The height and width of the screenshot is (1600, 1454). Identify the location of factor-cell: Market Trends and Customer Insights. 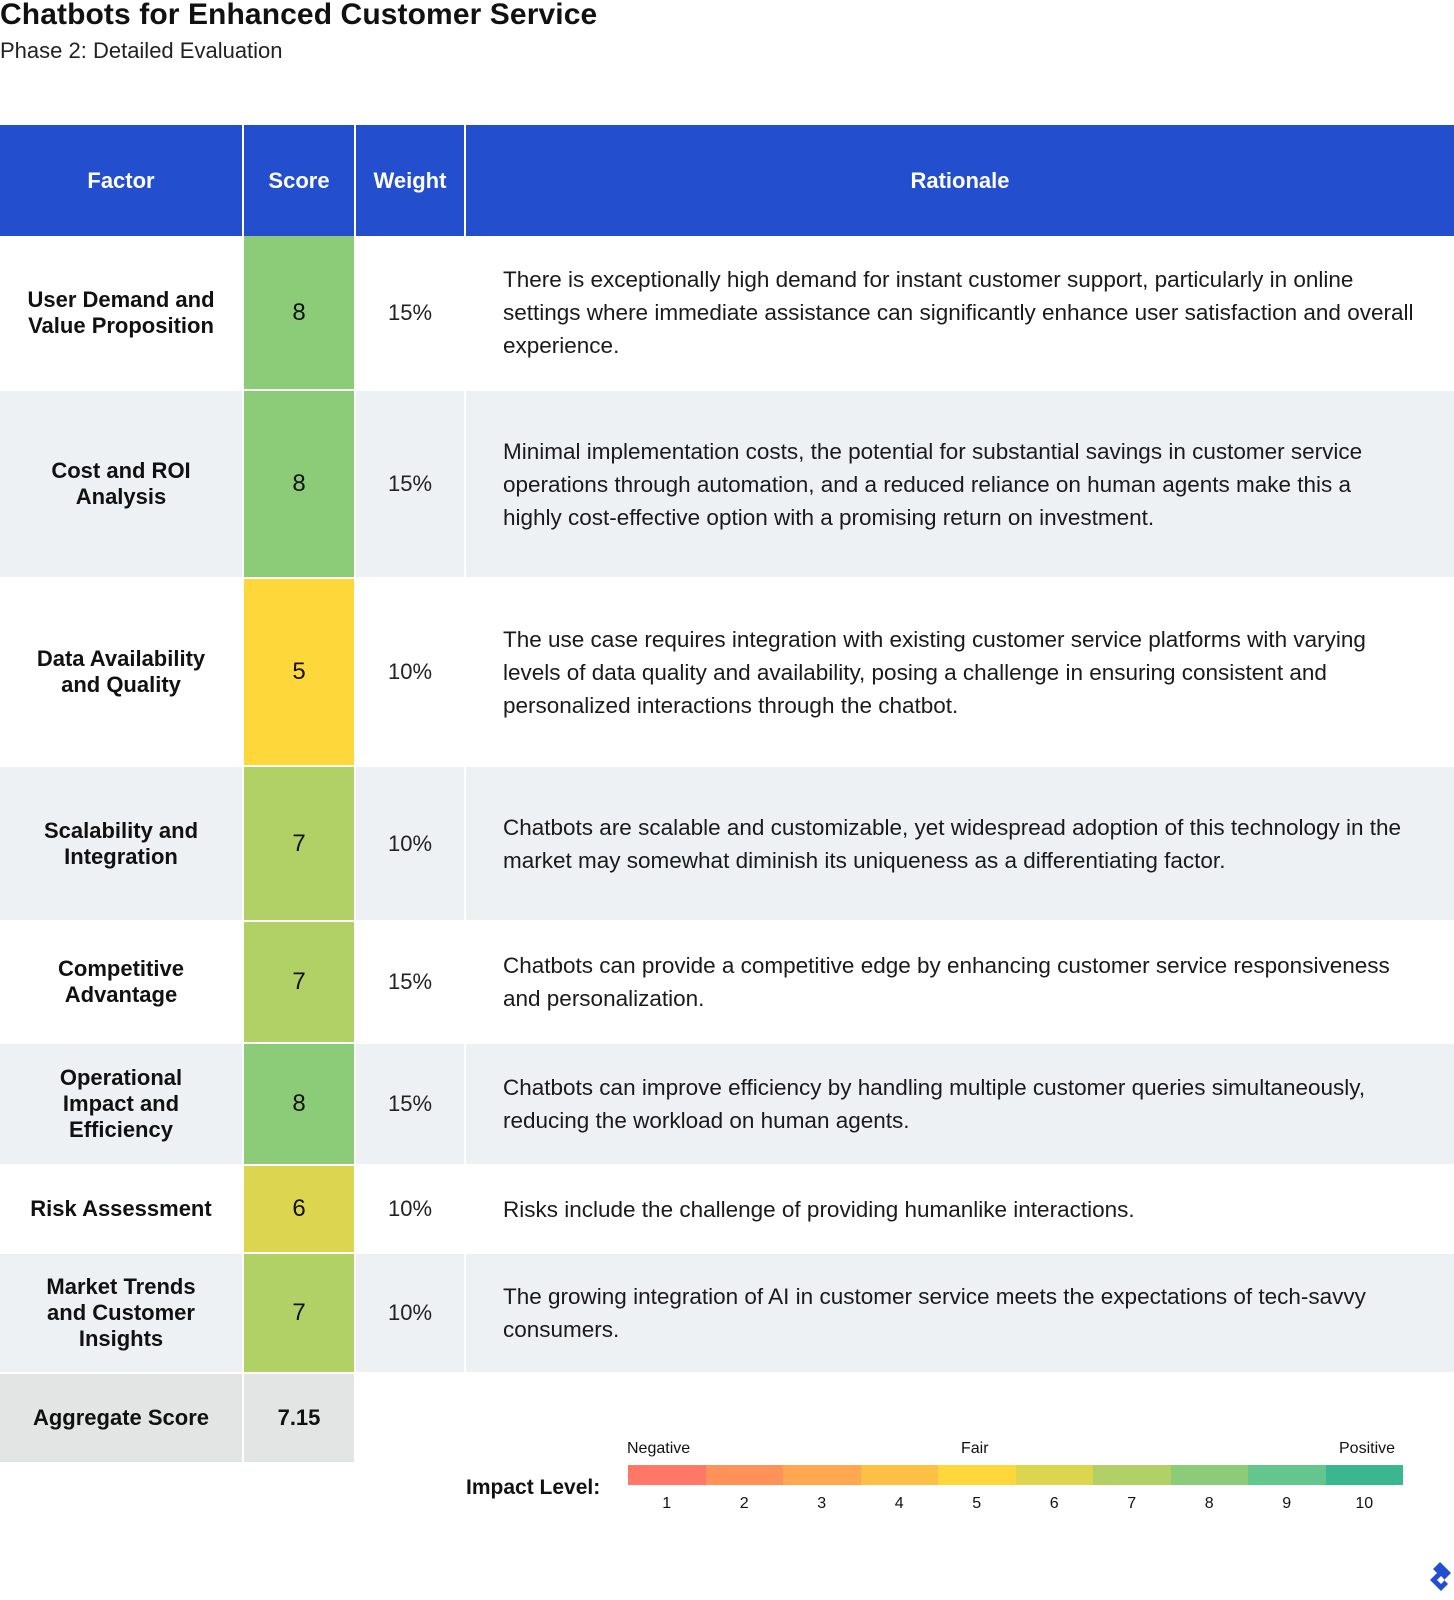
(121, 1313).